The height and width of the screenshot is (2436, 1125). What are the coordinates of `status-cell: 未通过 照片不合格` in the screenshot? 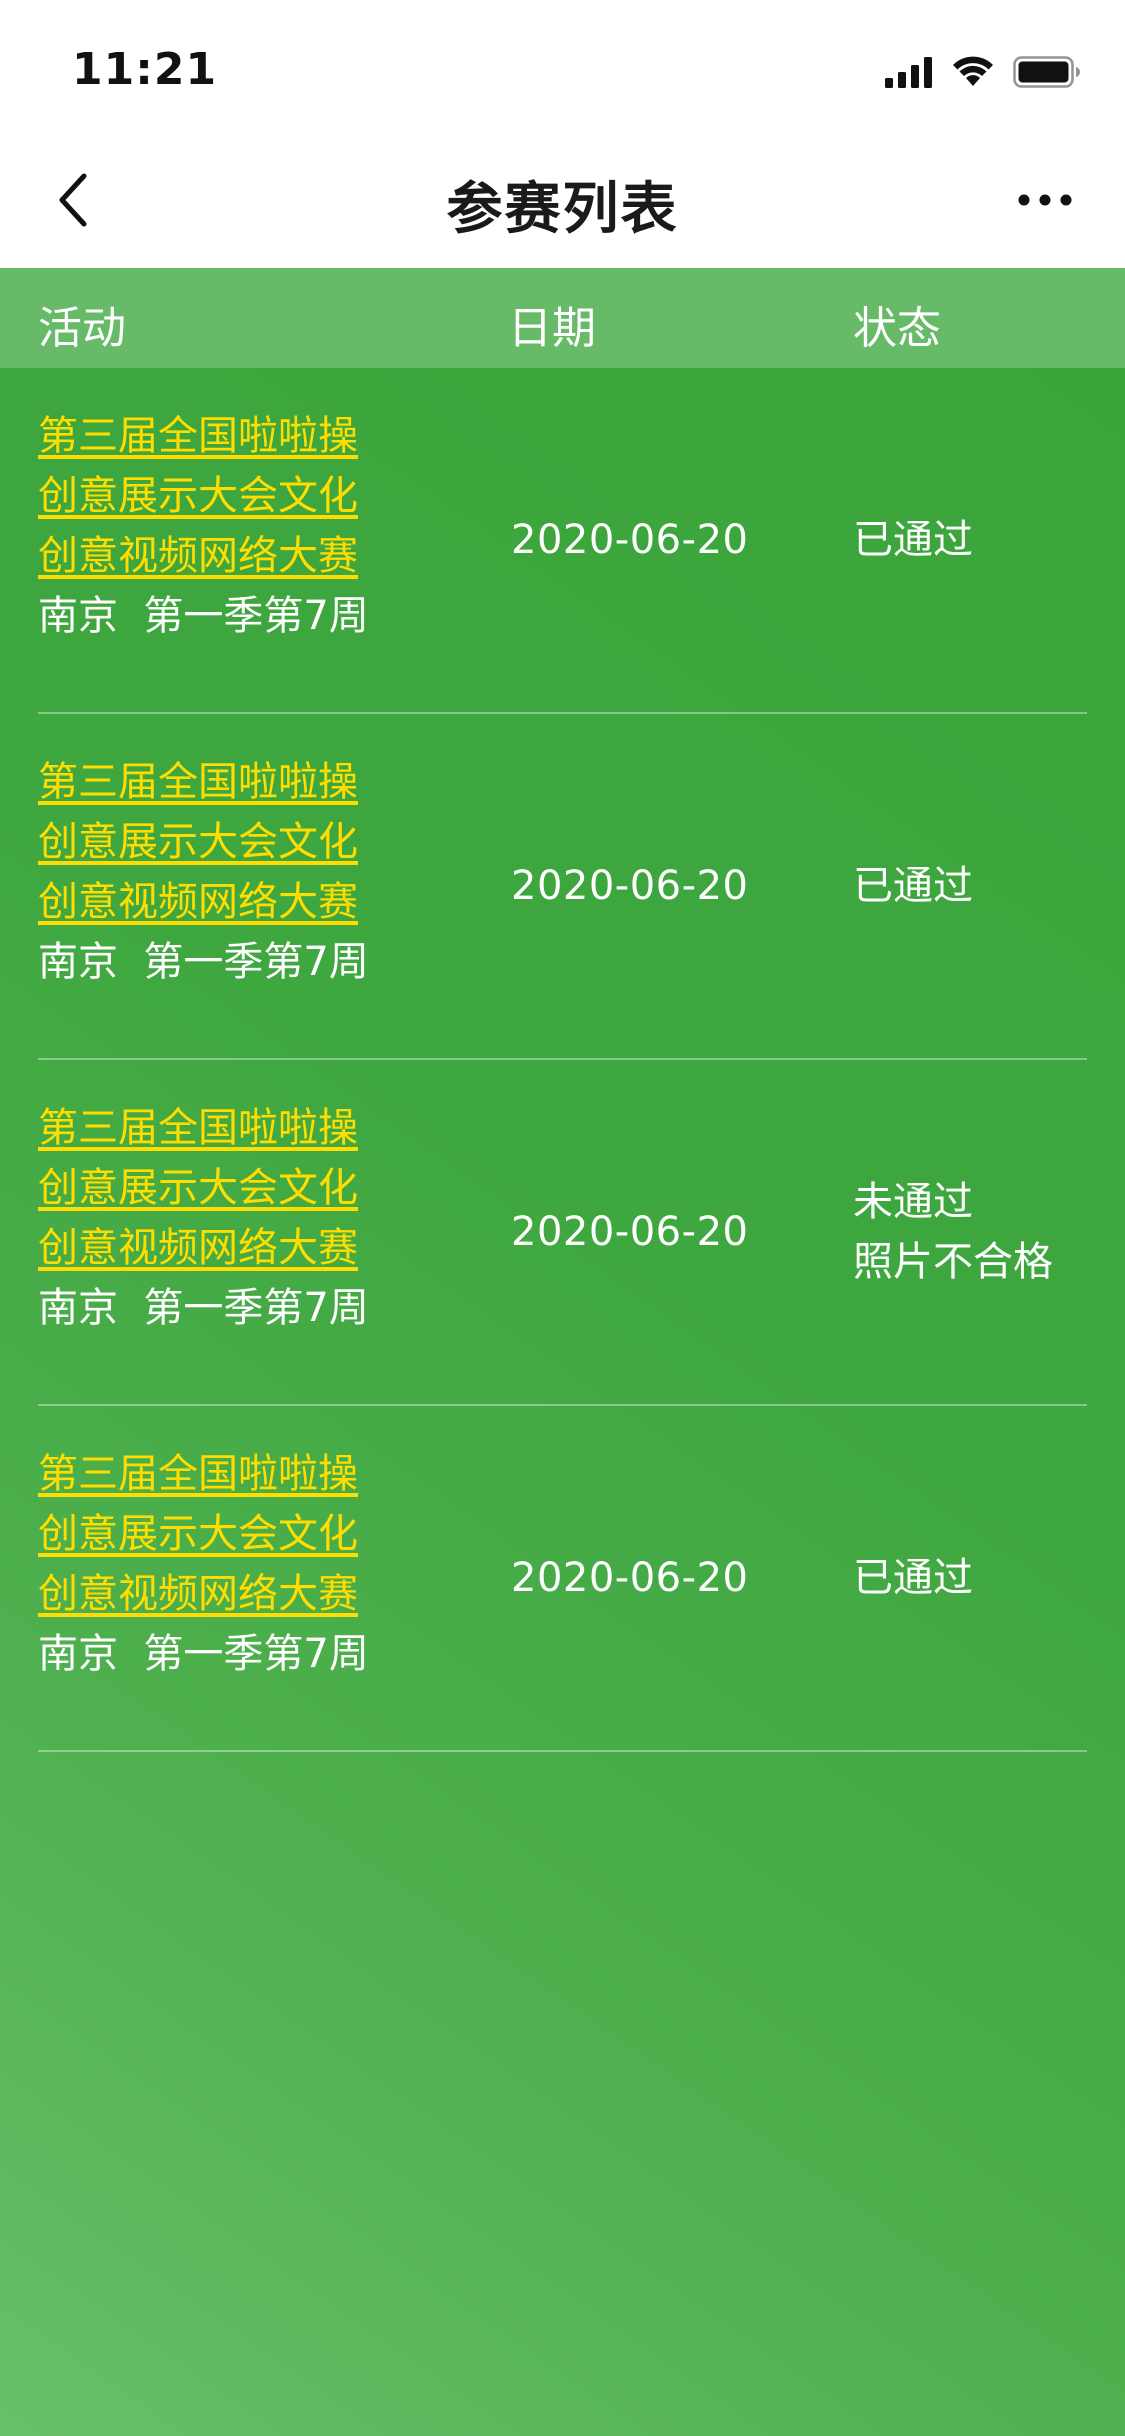 It's located at (953, 1232).